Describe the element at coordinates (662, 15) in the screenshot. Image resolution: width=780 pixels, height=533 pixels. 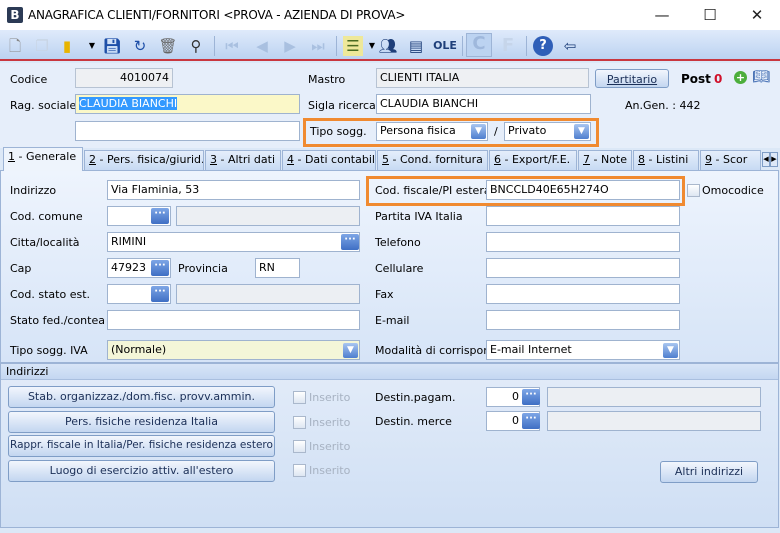
I see `minimize-button: —` at that location.